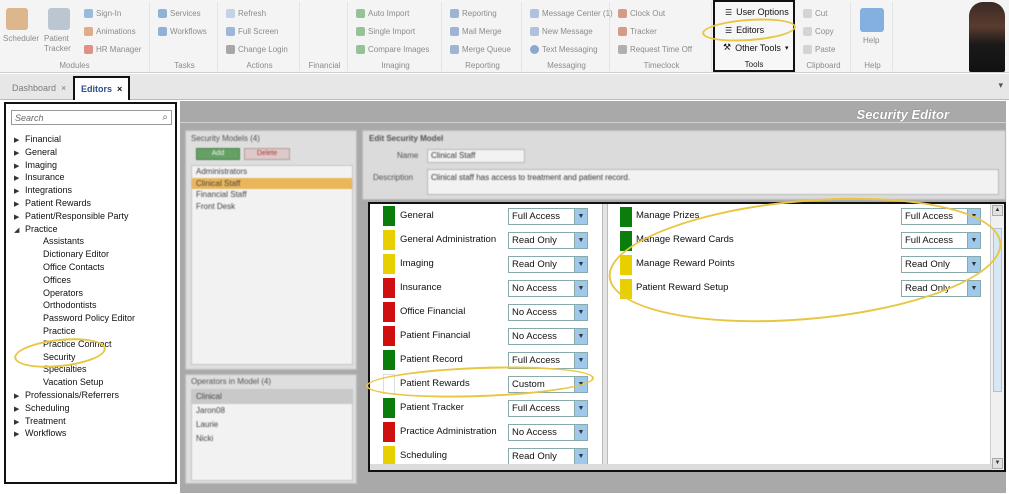 The height and width of the screenshot is (494, 1009). Describe the element at coordinates (272, 207) in the screenshot. I see `list-item: Front Desk` at that location.